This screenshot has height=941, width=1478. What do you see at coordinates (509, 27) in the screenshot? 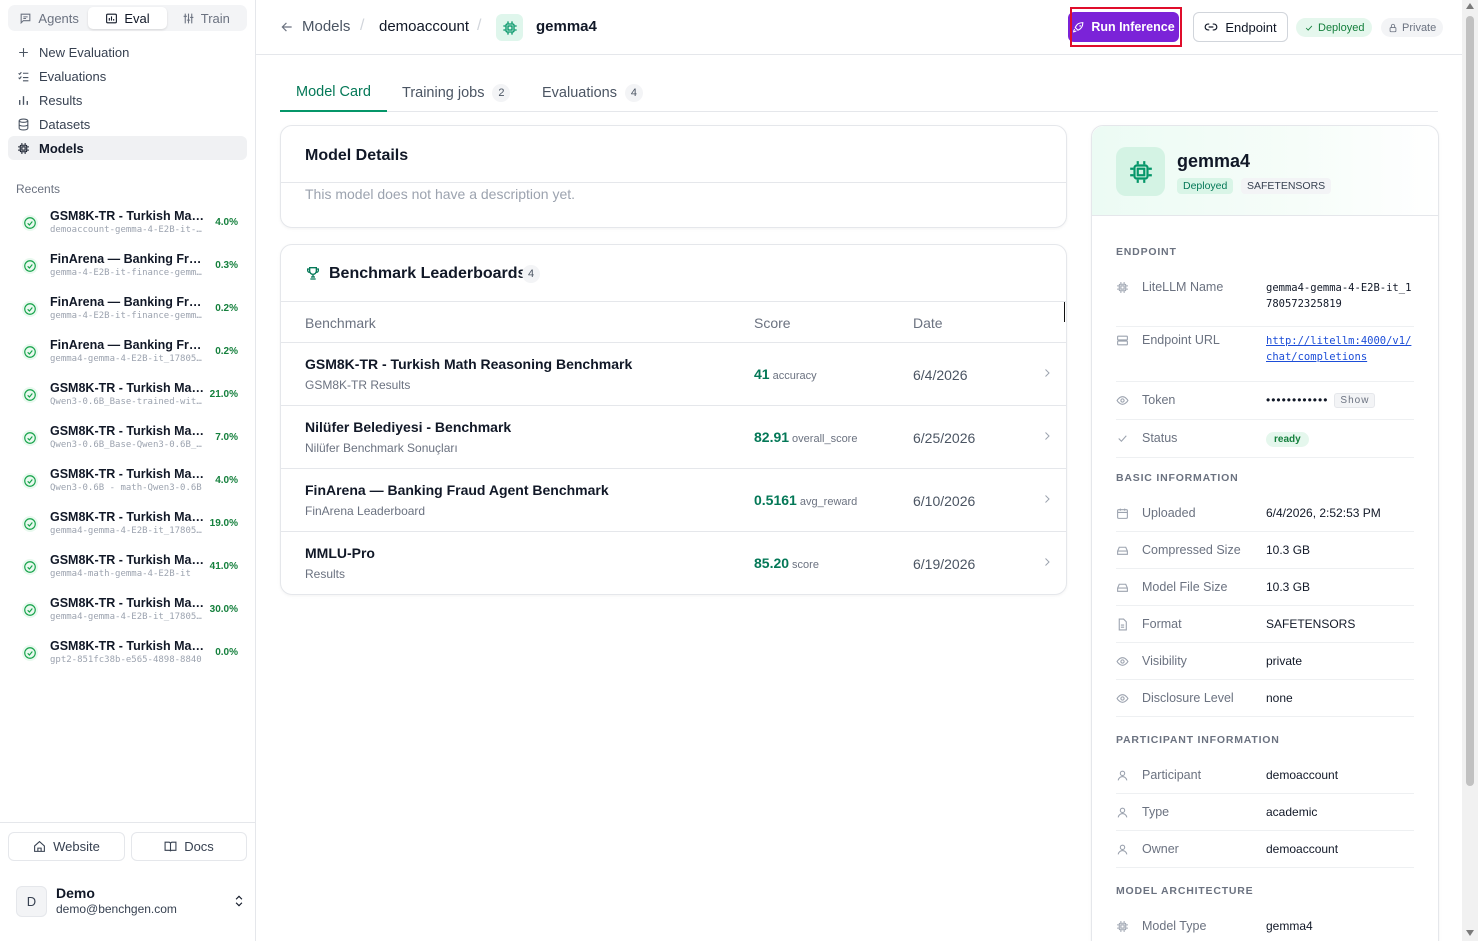
I see `model-chip-icon` at bounding box center [509, 27].